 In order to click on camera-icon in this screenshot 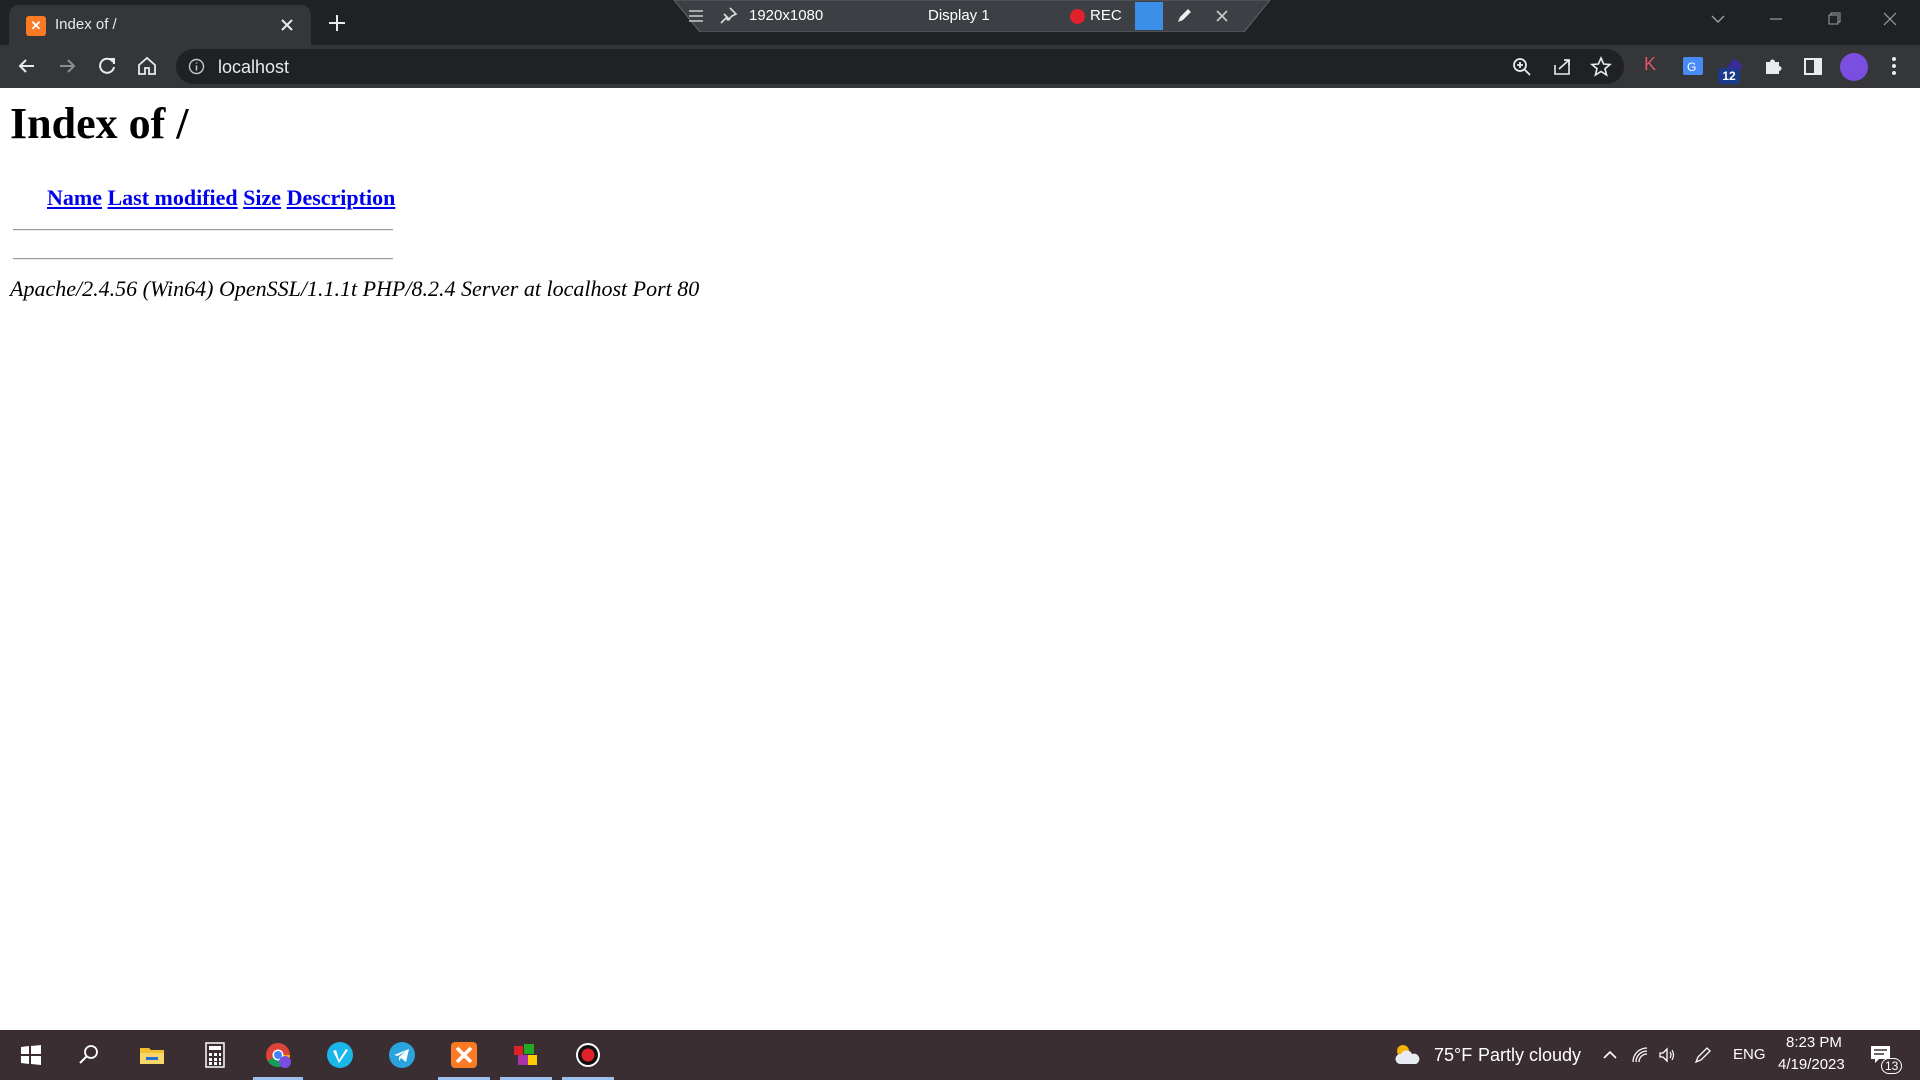, I will do `click(1149, 16)`.